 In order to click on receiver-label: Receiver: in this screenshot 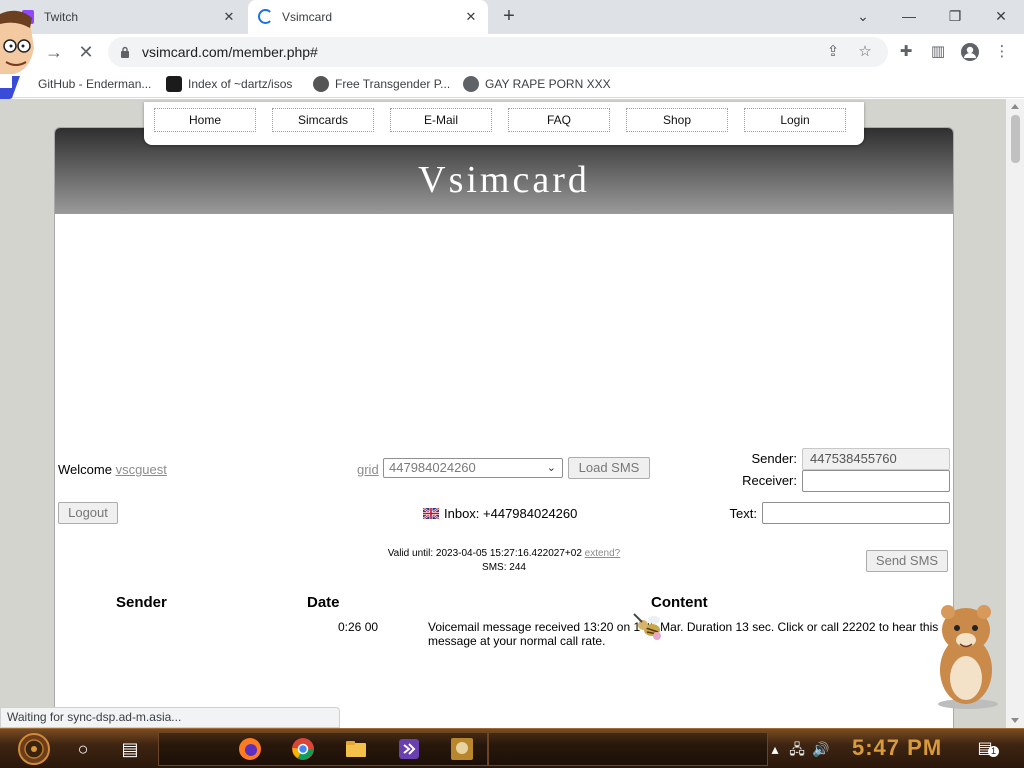, I will do `click(769, 480)`.